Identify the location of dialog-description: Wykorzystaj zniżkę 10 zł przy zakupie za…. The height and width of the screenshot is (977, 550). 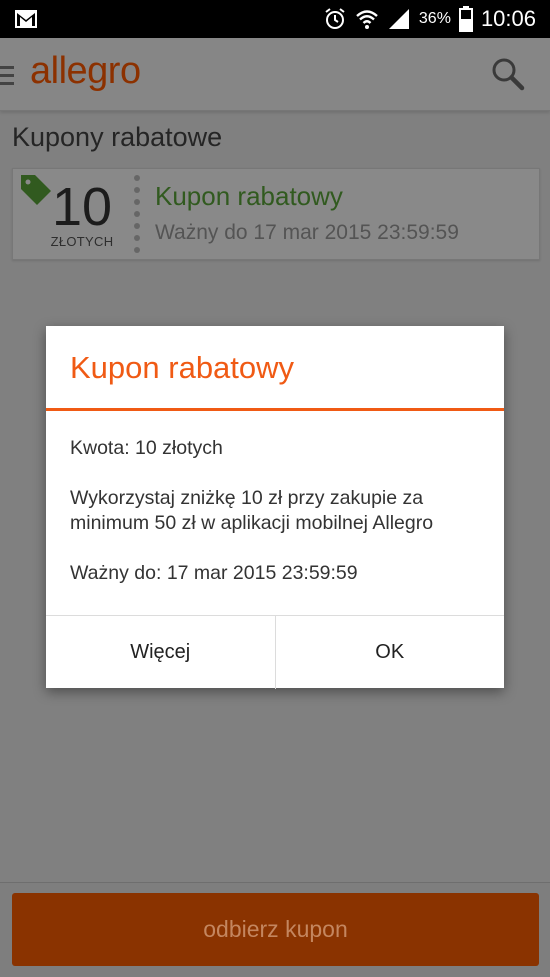
(252, 510).